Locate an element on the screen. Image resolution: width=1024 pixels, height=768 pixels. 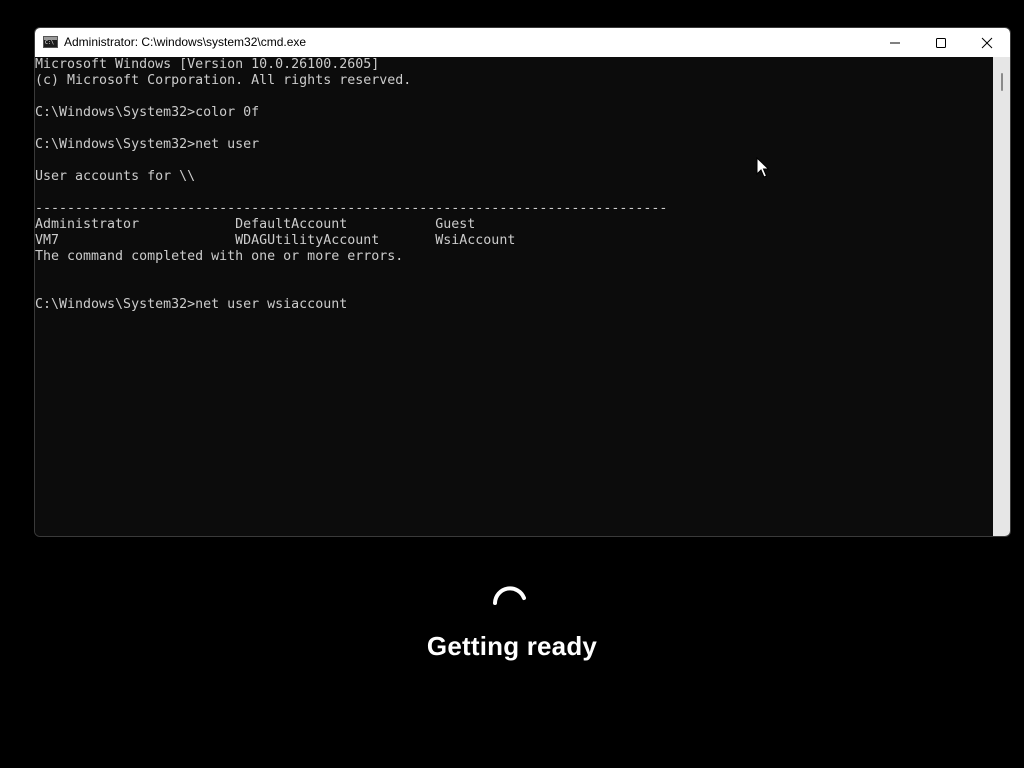
minimize-button is located at coordinates (895, 42).